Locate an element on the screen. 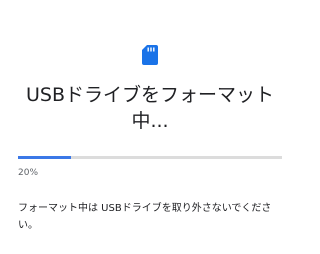 The width and height of the screenshot is (320, 254). sd-card-icon is located at coordinates (150, 55).